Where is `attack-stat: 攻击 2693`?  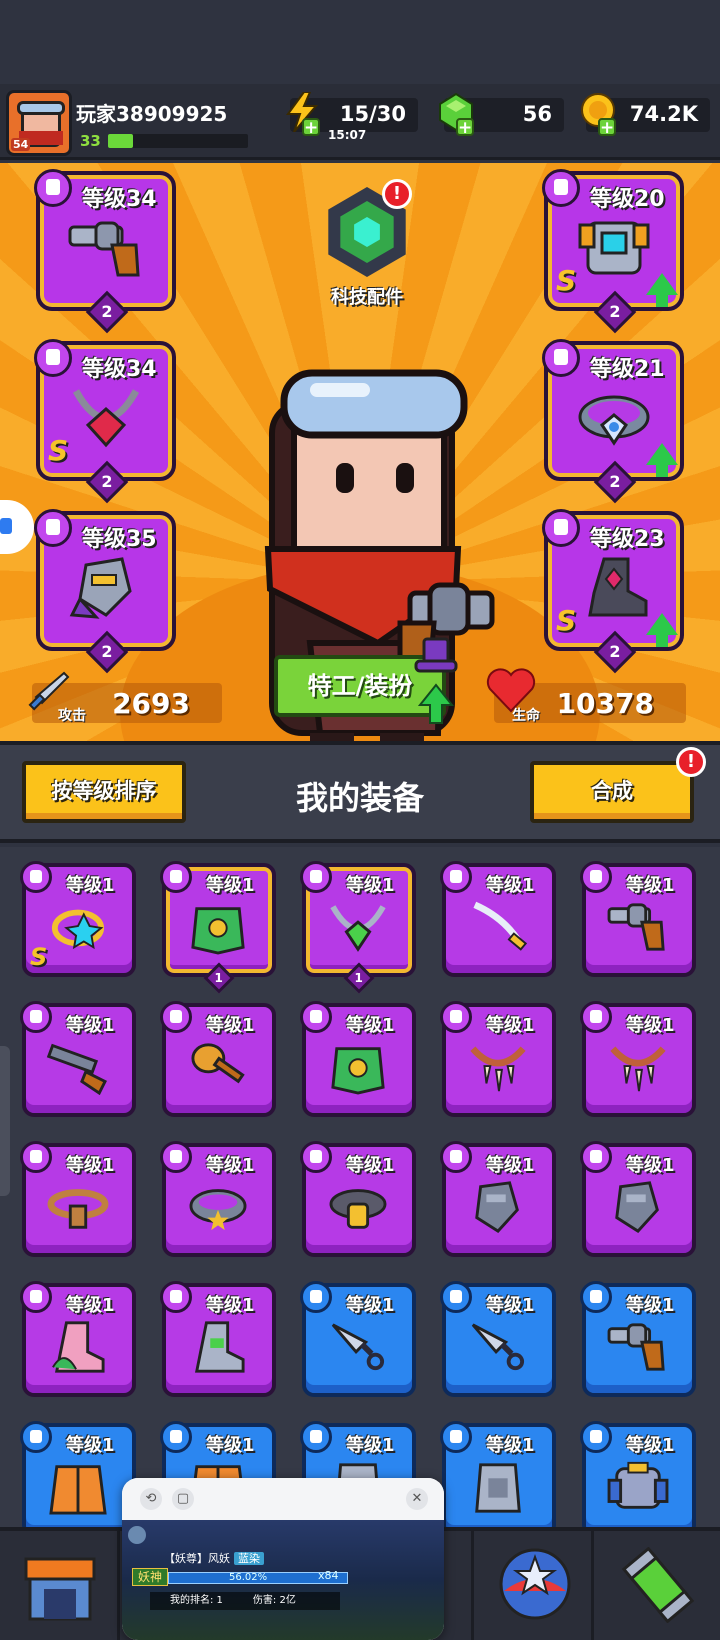
attack-stat: 攻击 2693 is located at coordinates (125, 697).